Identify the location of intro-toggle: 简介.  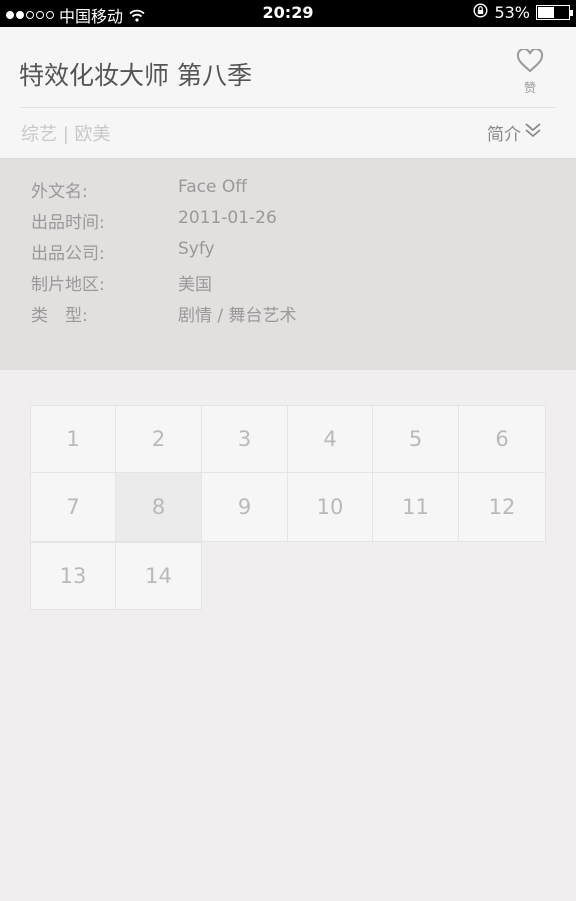
(514, 132).